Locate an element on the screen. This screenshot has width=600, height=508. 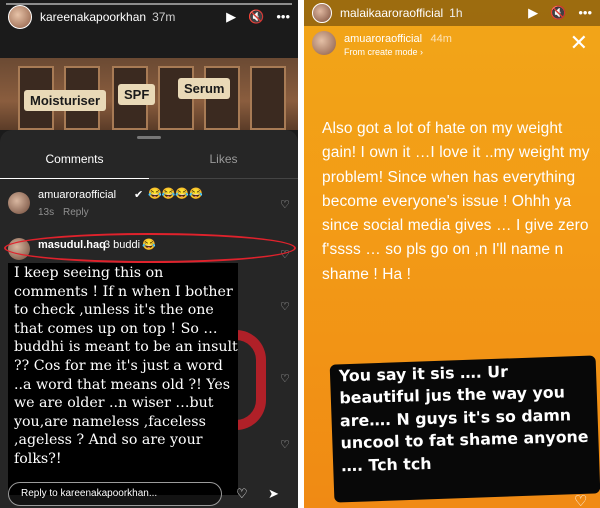
photo-panel is located at coordinates (268, 98).